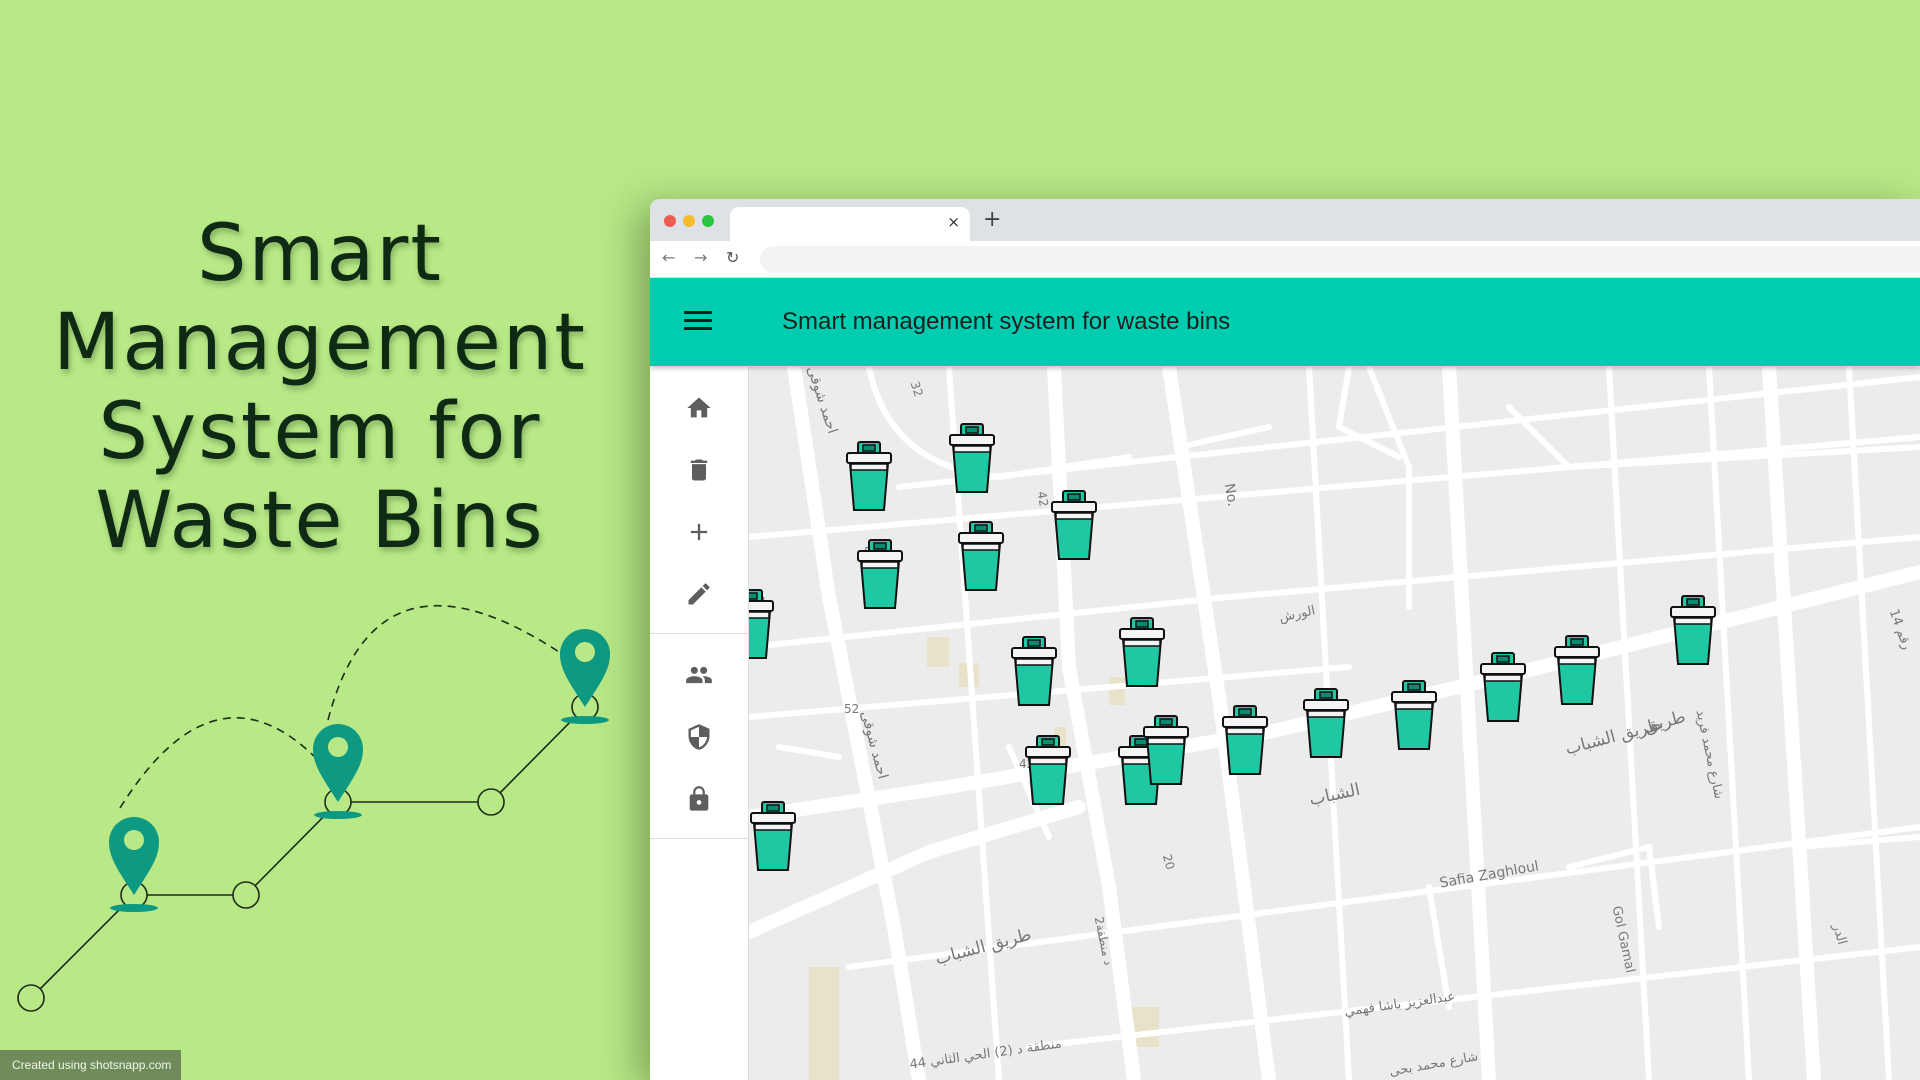  I want to click on trash-icon, so click(699, 470).